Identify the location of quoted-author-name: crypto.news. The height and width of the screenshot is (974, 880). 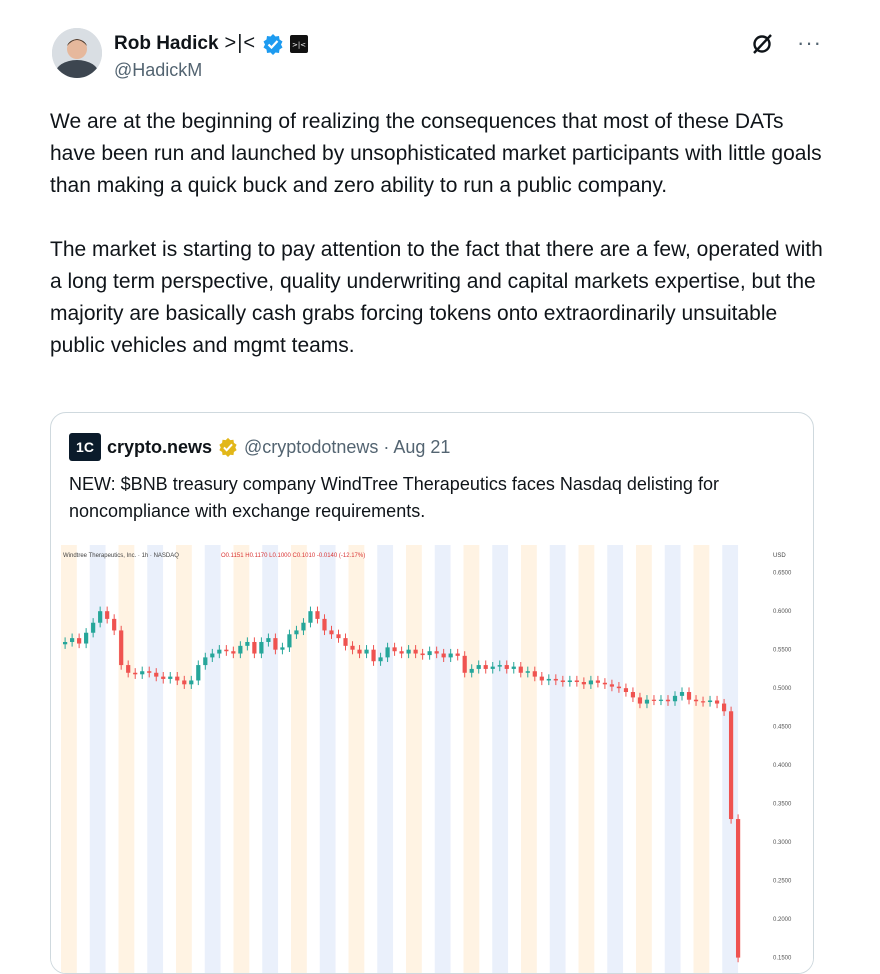
(159, 447).